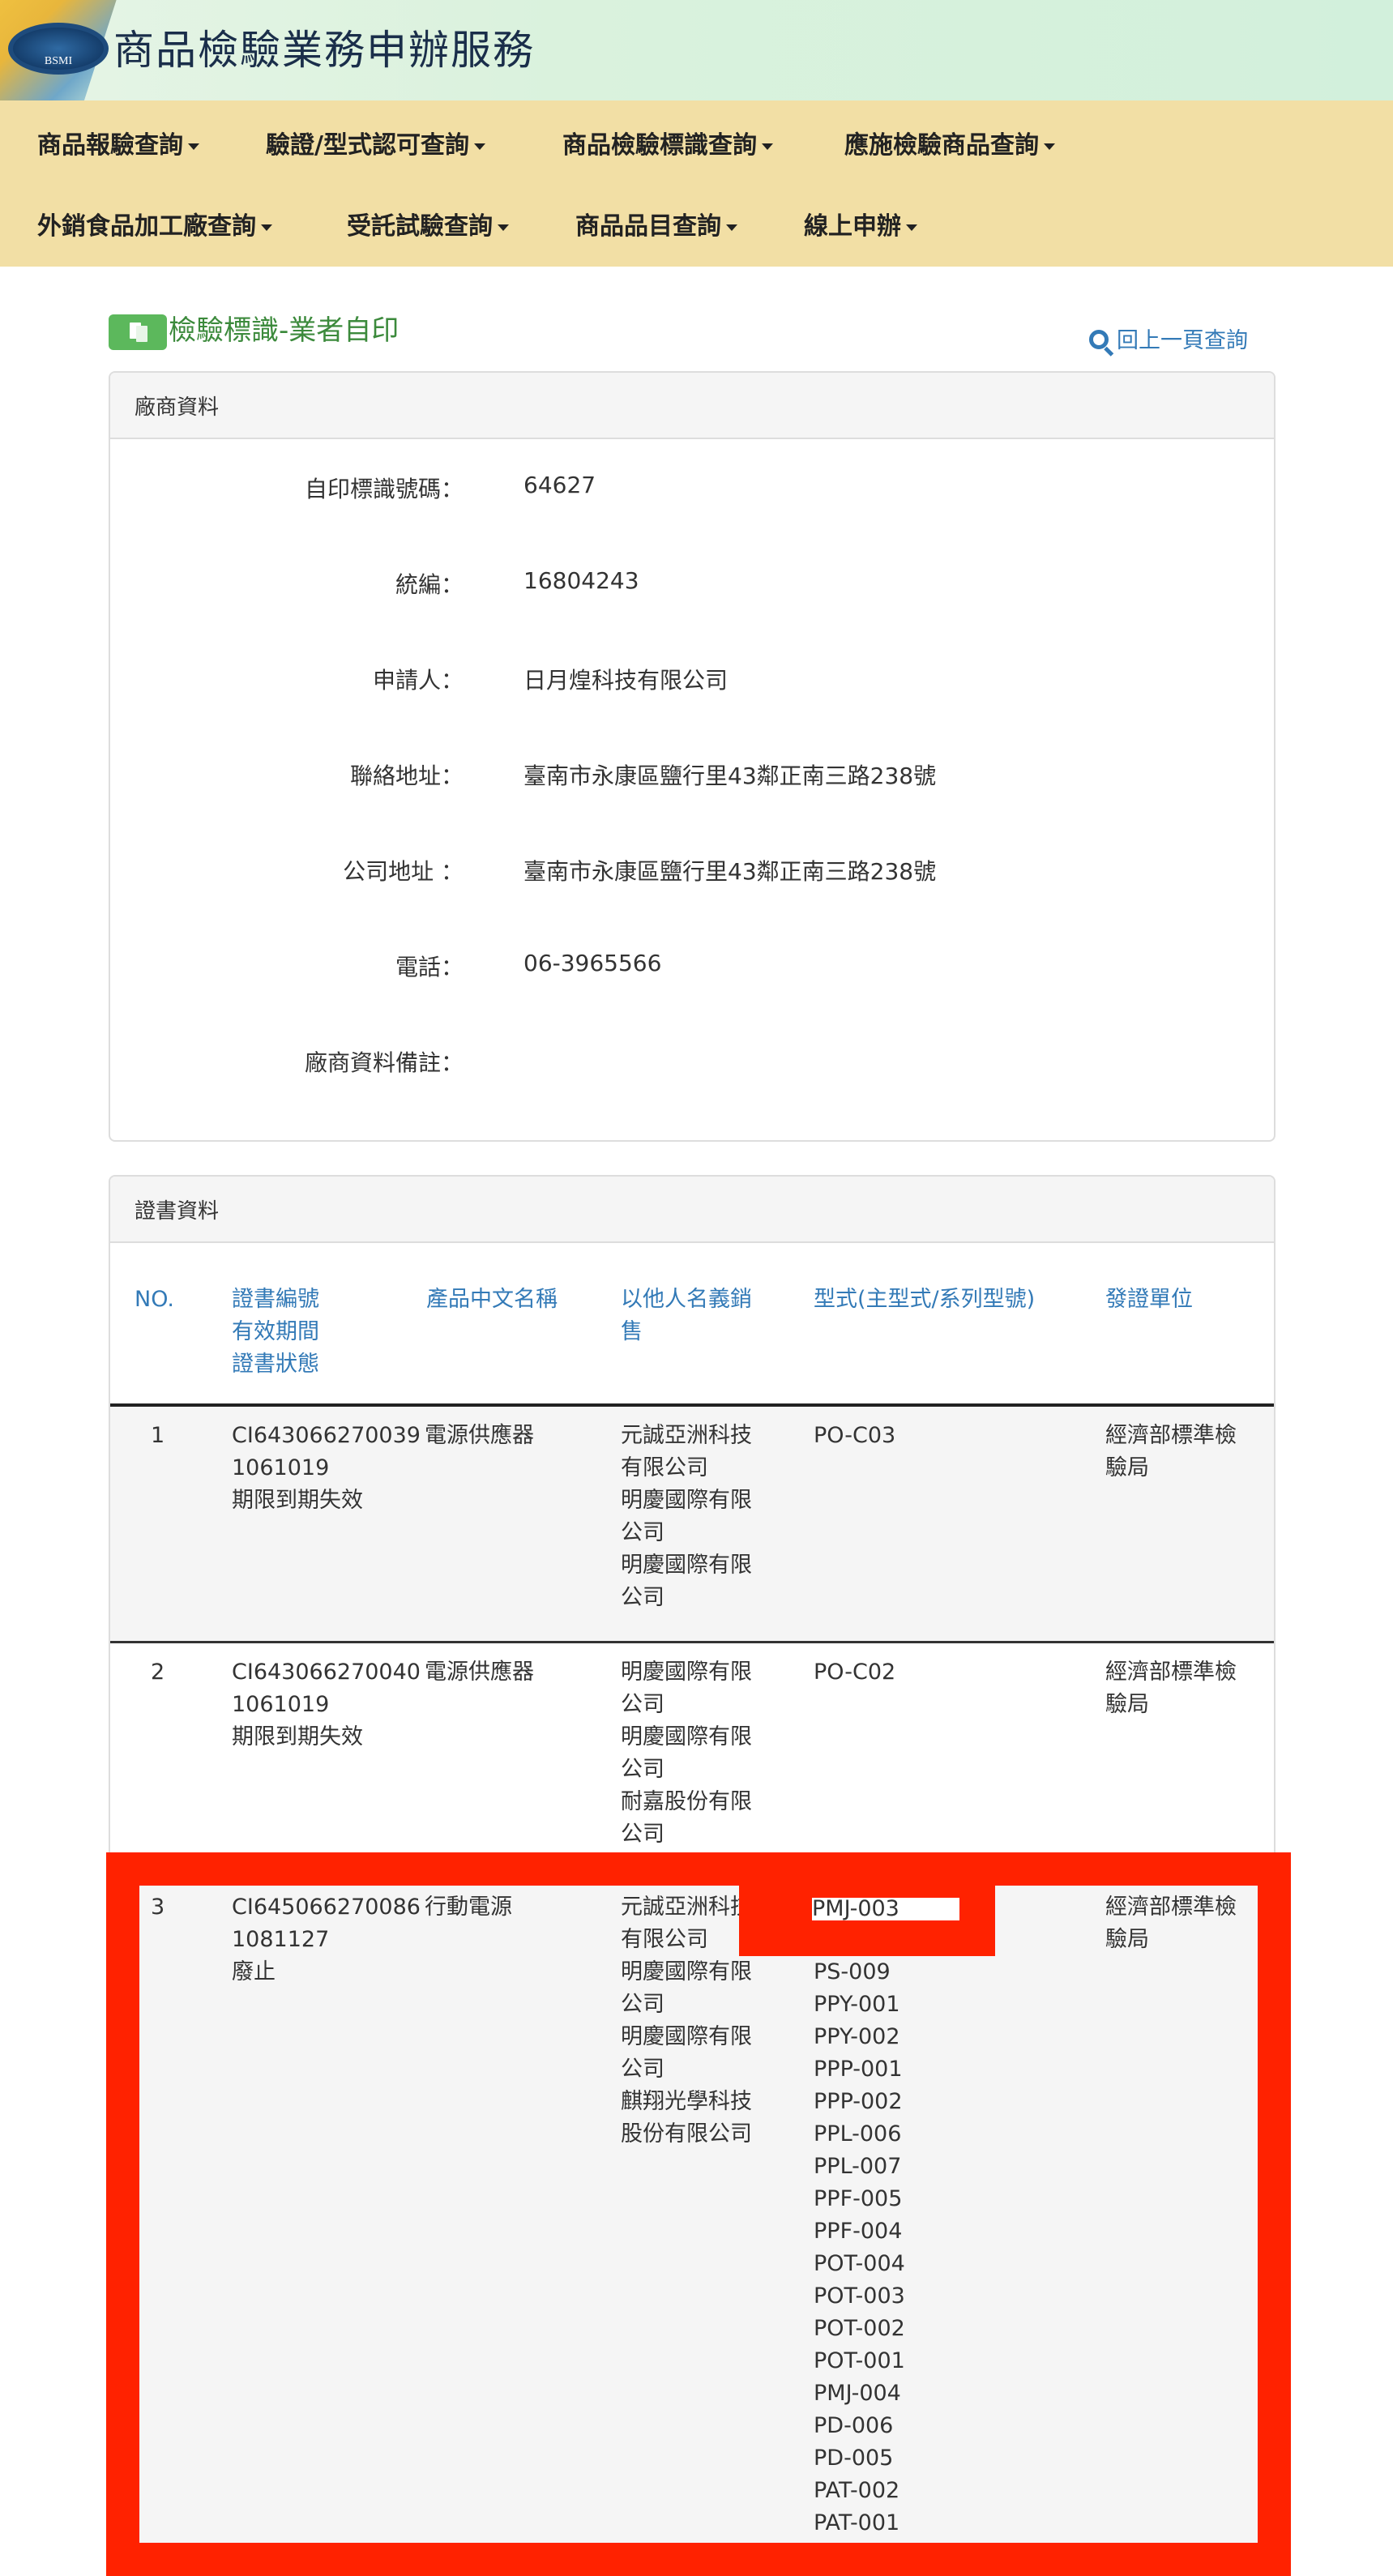  What do you see at coordinates (326, 1672) in the screenshot?
I see `cert-number: CI643066270040` at bounding box center [326, 1672].